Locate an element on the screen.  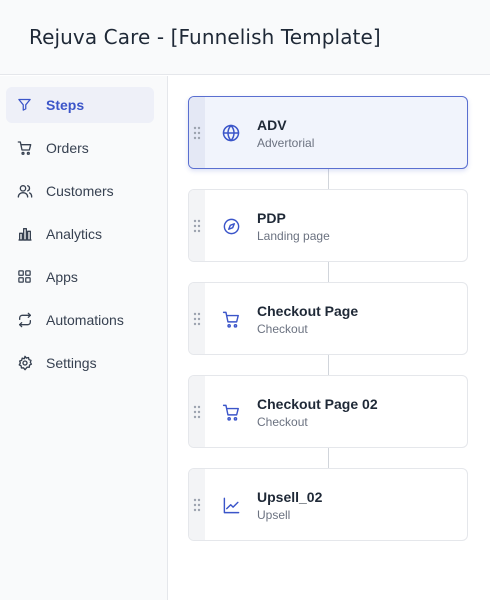
step-card-upsell-02: Upsell_02 Upsell is located at coordinates (328, 504).